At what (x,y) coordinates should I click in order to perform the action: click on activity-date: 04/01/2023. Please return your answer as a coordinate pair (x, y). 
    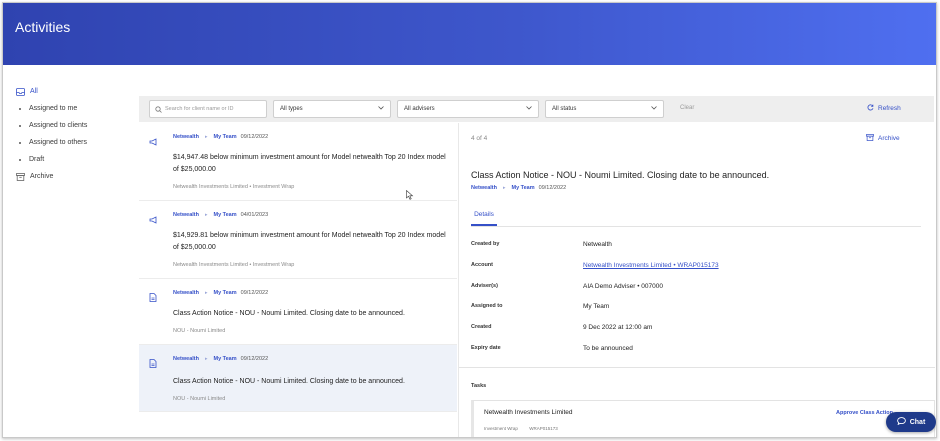
    Looking at the image, I should click on (254, 215).